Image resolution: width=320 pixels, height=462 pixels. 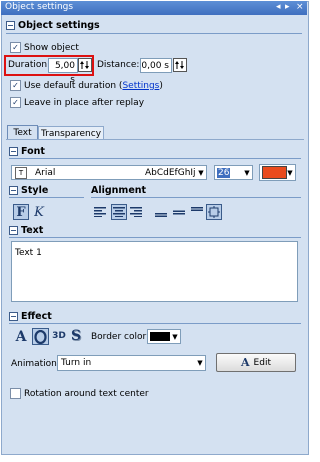 I want to click on rotation-checkbox: Rotation around text center, so click(x=79, y=393).